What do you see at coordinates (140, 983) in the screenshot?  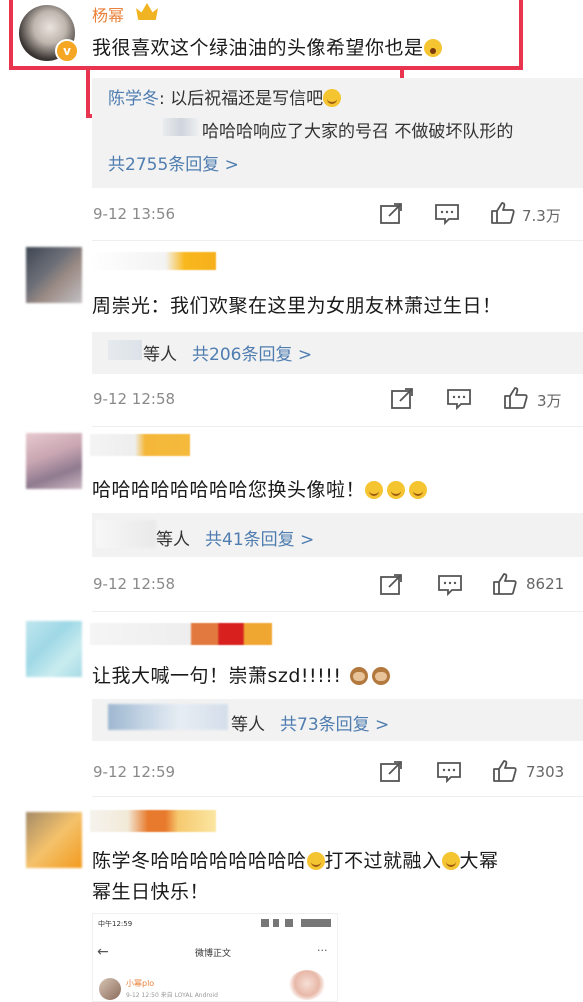 I see `embedded-user: 小幂plo` at bounding box center [140, 983].